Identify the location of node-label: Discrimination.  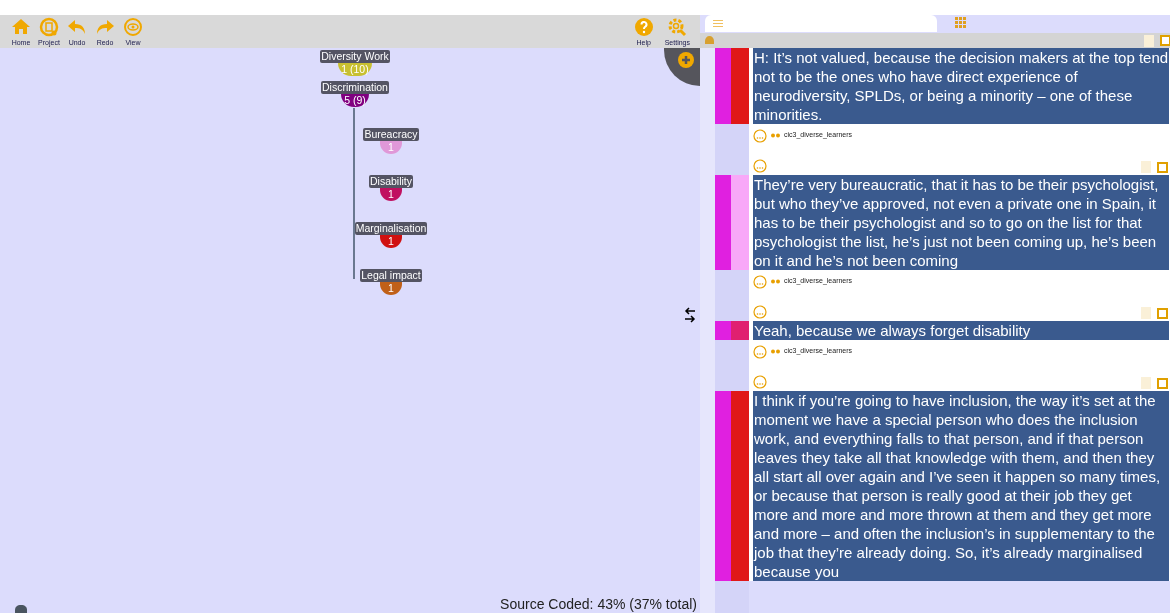
(355, 87).